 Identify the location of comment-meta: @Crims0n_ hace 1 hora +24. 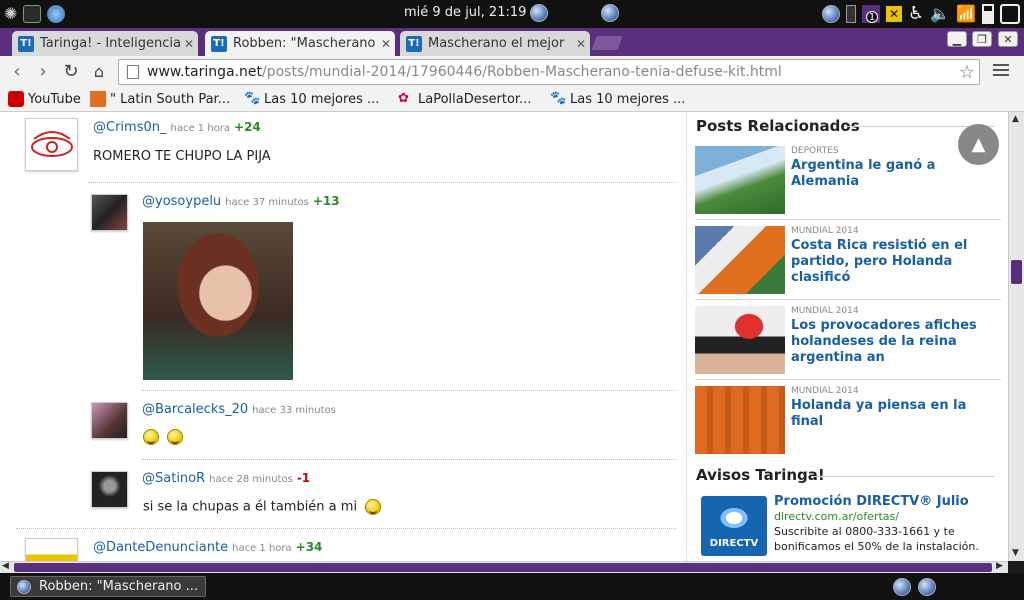
(177, 127).